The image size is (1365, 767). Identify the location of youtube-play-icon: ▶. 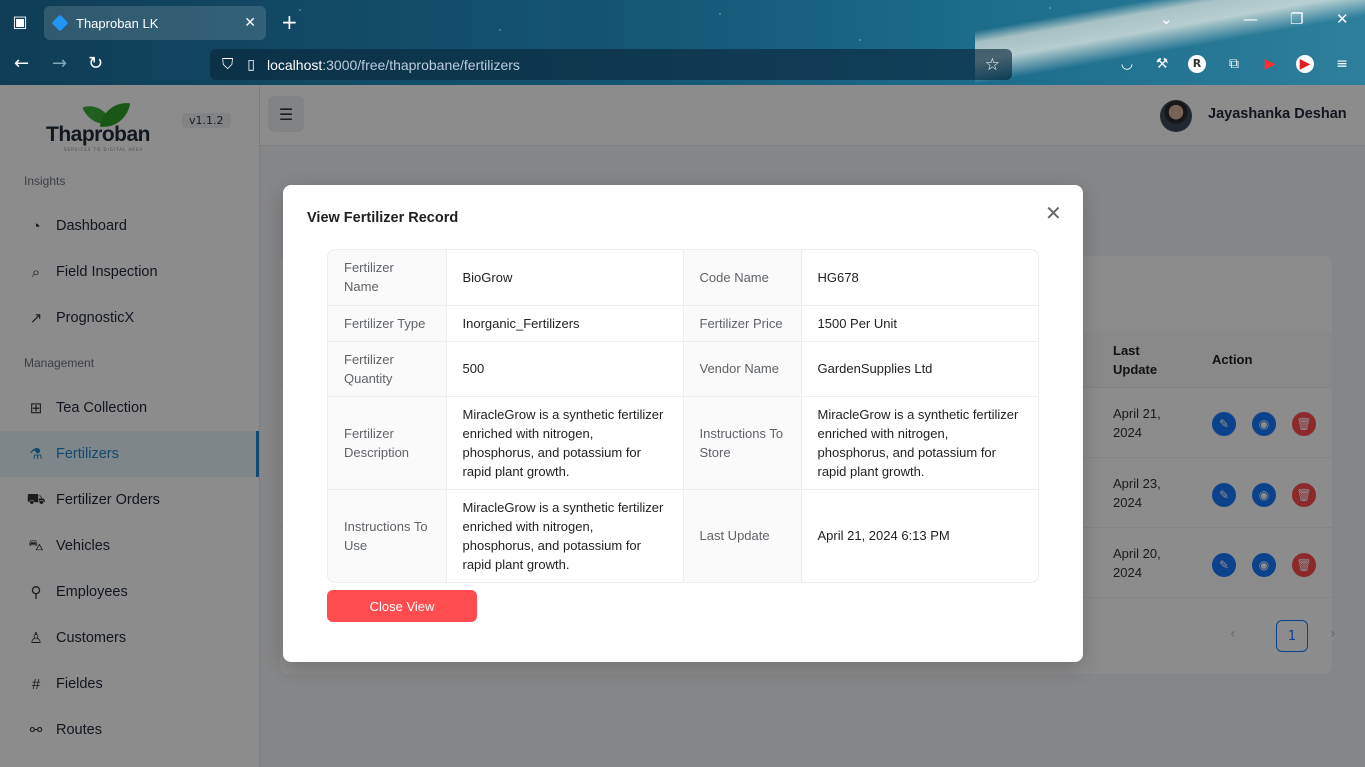
(1305, 64).